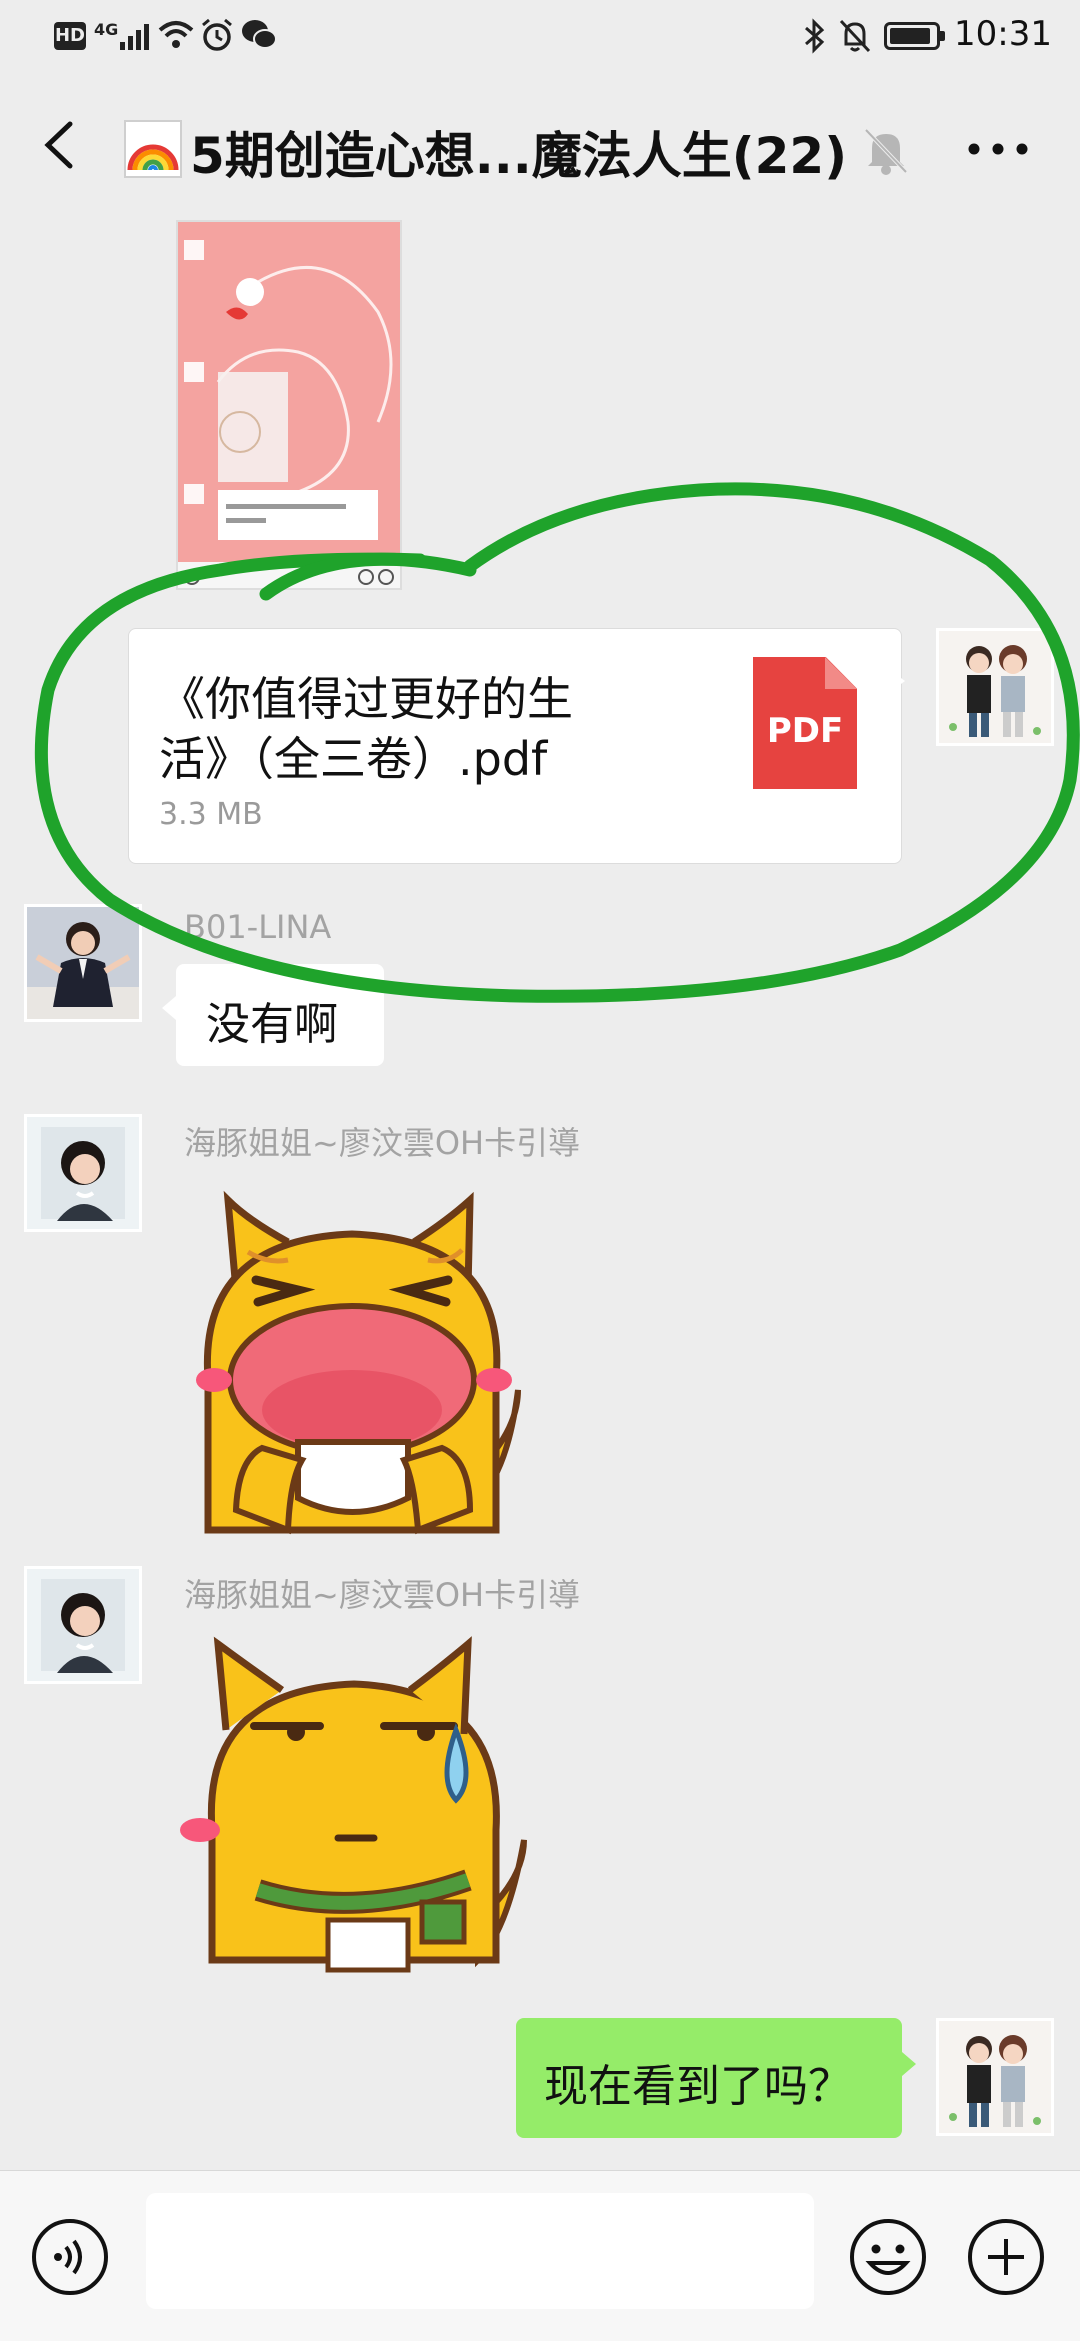 Image resolution: width=1080 pixels, height=2341 pixels. I want to click on chat-header: 5期创造心想...魔法人生(22), so click(540, 146).